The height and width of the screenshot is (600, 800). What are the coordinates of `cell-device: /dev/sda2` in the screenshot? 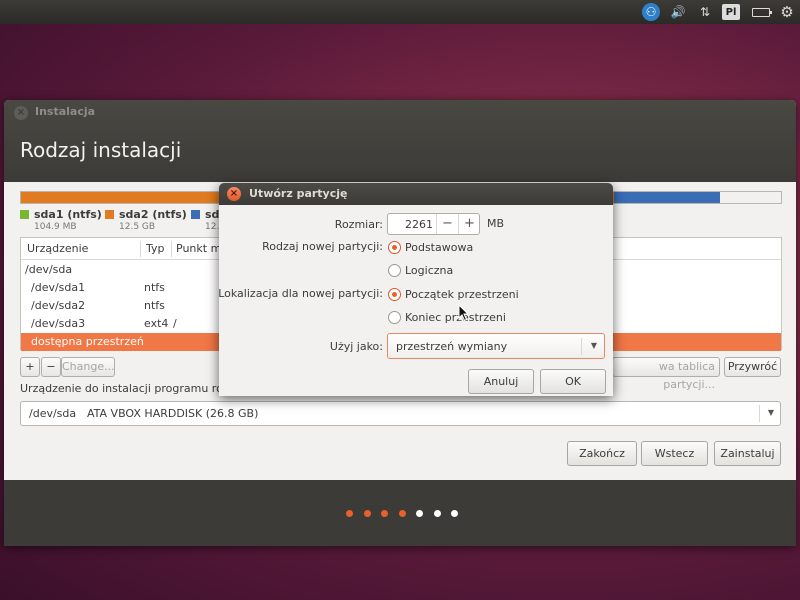 It's located at (58, 305).